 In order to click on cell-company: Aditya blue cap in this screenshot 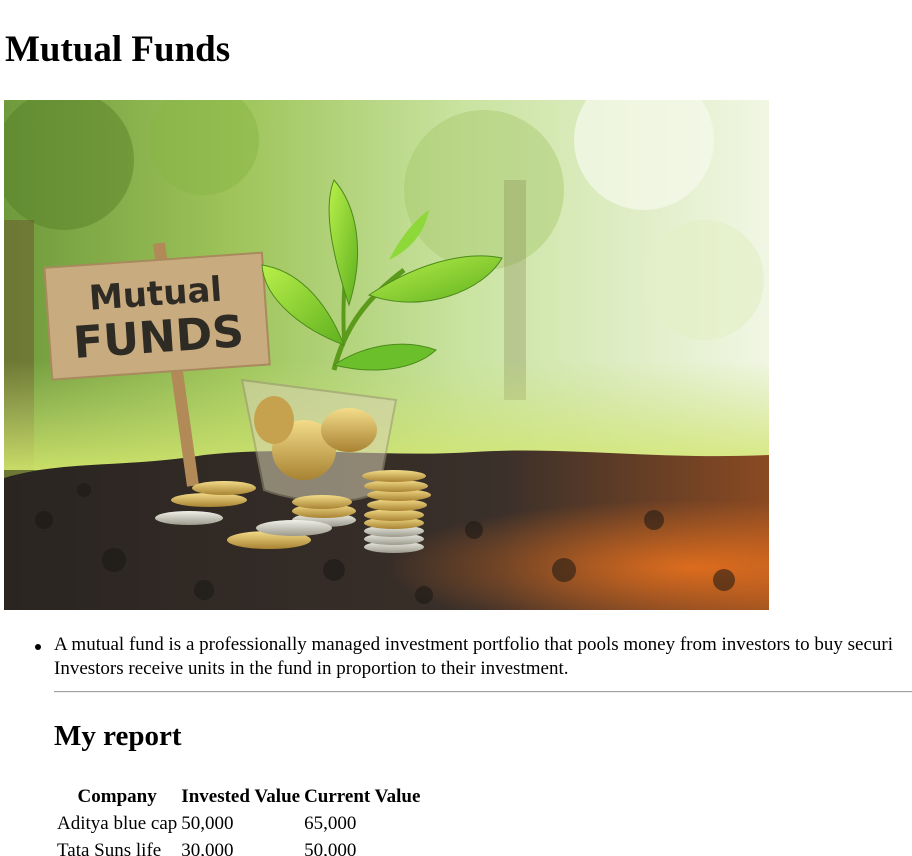, I will do `click(117, 823)`.